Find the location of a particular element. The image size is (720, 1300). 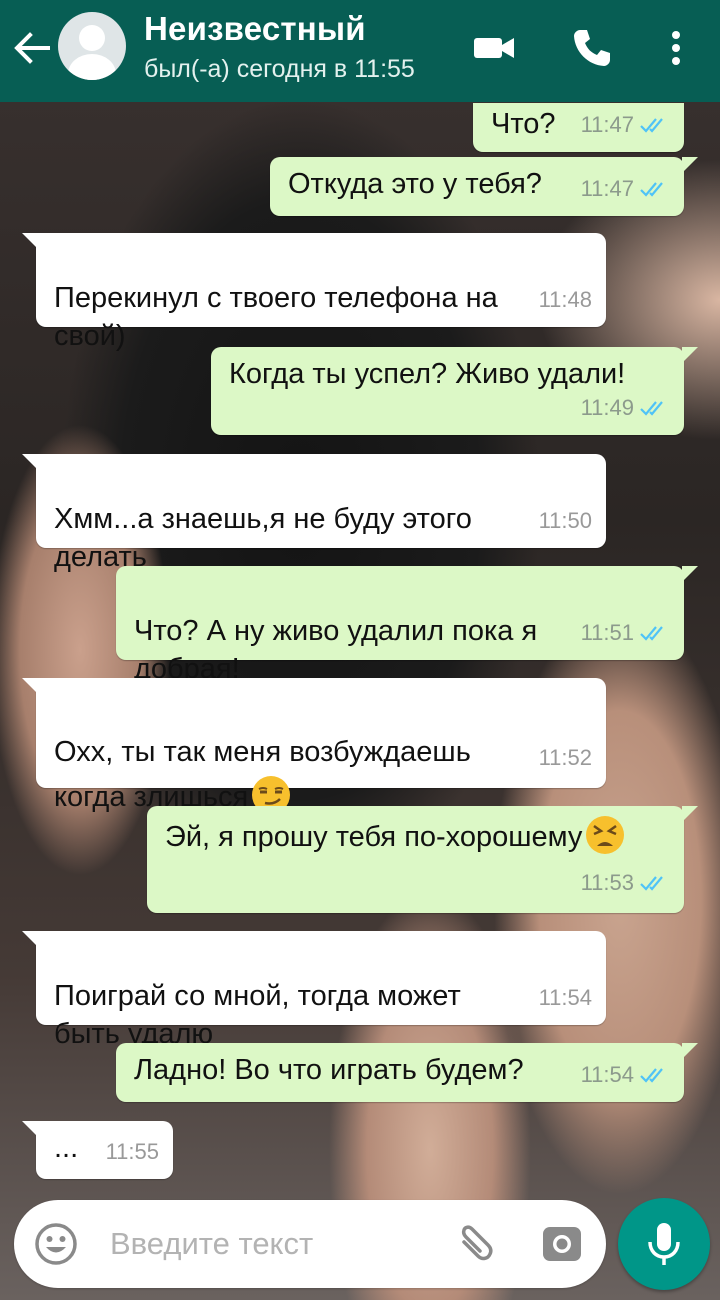

message-meta: 11:55 is located at coordinates (132, 1152).